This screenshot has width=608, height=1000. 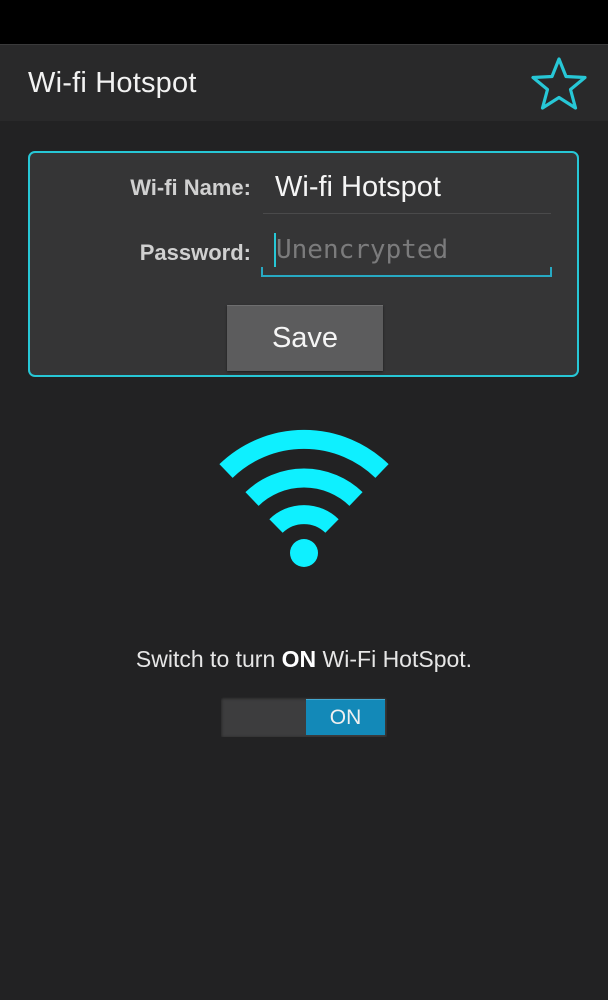 What do you see at coordinates (304, 82) in the screenshot?
I see `action-bar: Wi-fi Hotspot` at bounding box center [304, 82].